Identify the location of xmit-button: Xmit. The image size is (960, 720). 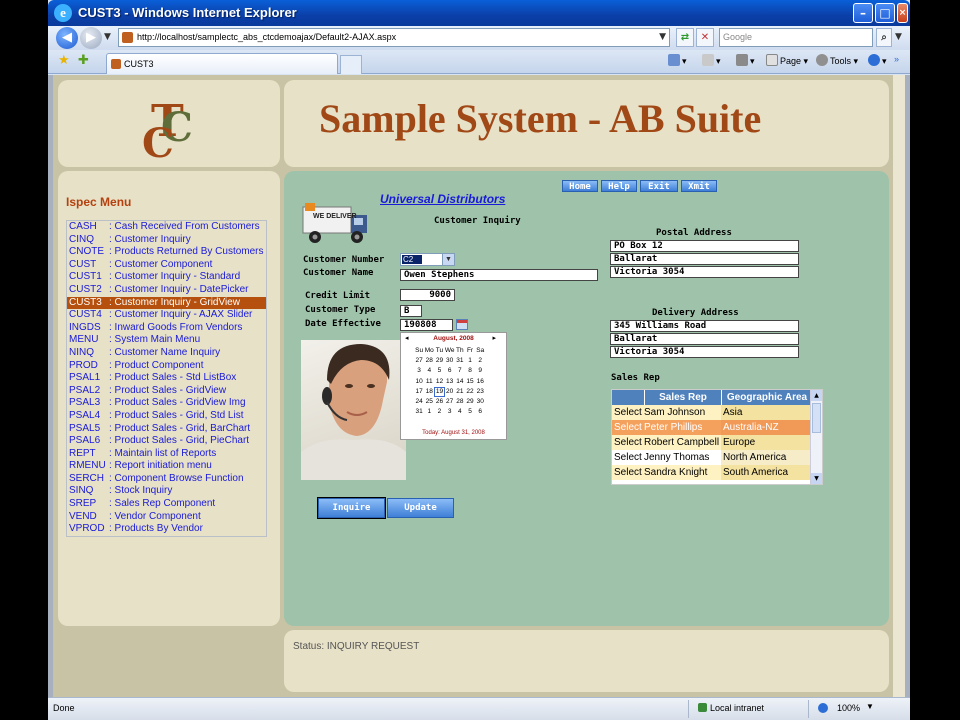
(699, 186).